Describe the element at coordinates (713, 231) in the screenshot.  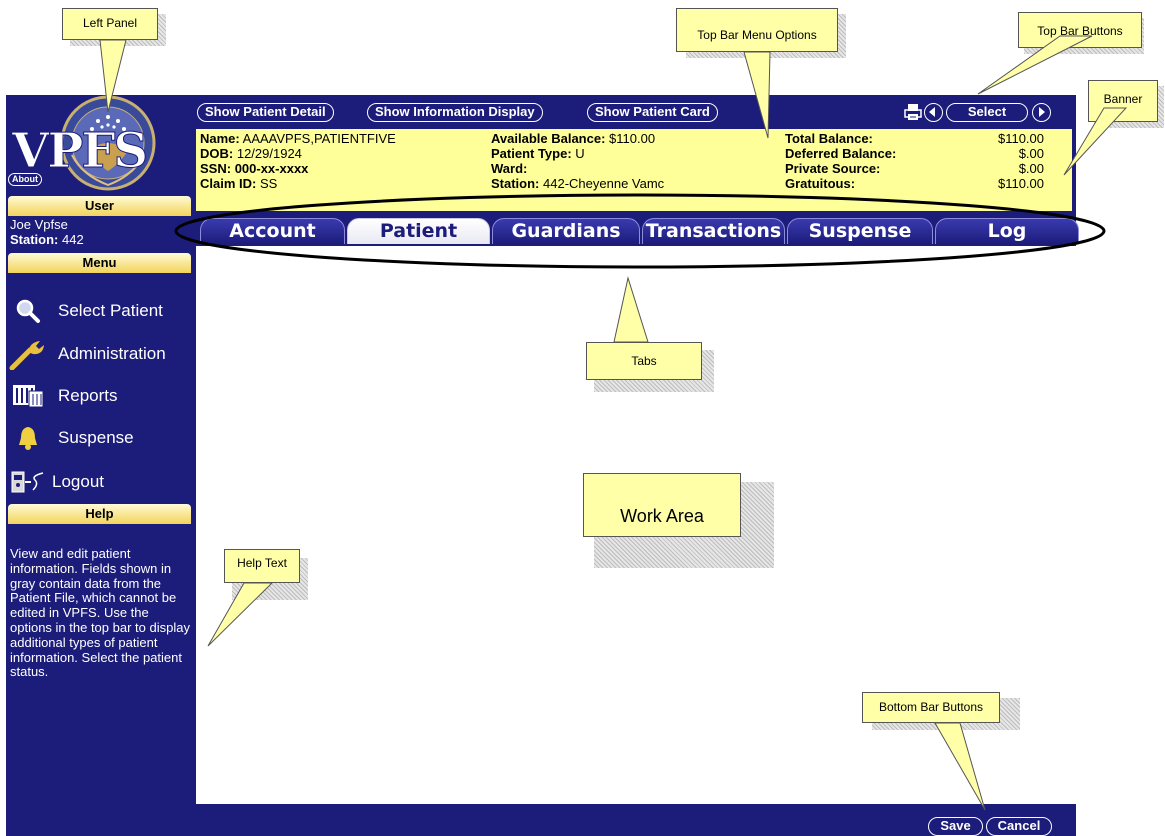
I see `tab-transactions: Transactions` at that location.